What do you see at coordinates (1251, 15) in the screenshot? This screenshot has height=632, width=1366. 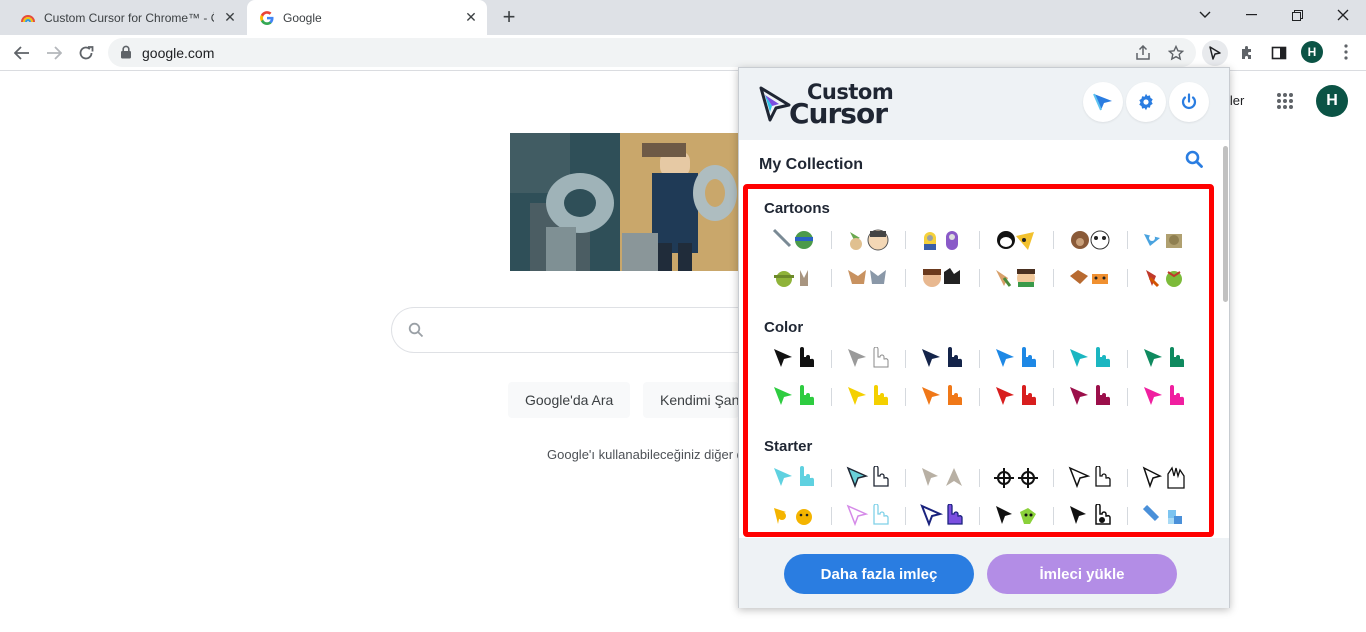 I see `minimize-button` at bounding box center [1251, 15].